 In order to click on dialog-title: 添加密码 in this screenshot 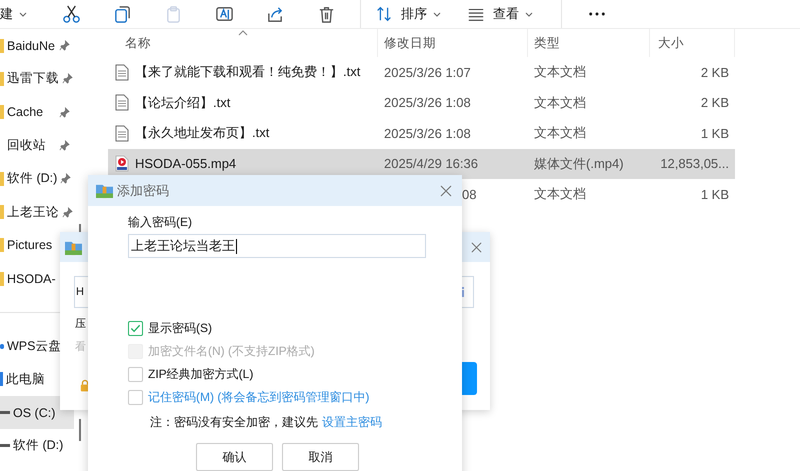, I will do `click(143, 191)`.